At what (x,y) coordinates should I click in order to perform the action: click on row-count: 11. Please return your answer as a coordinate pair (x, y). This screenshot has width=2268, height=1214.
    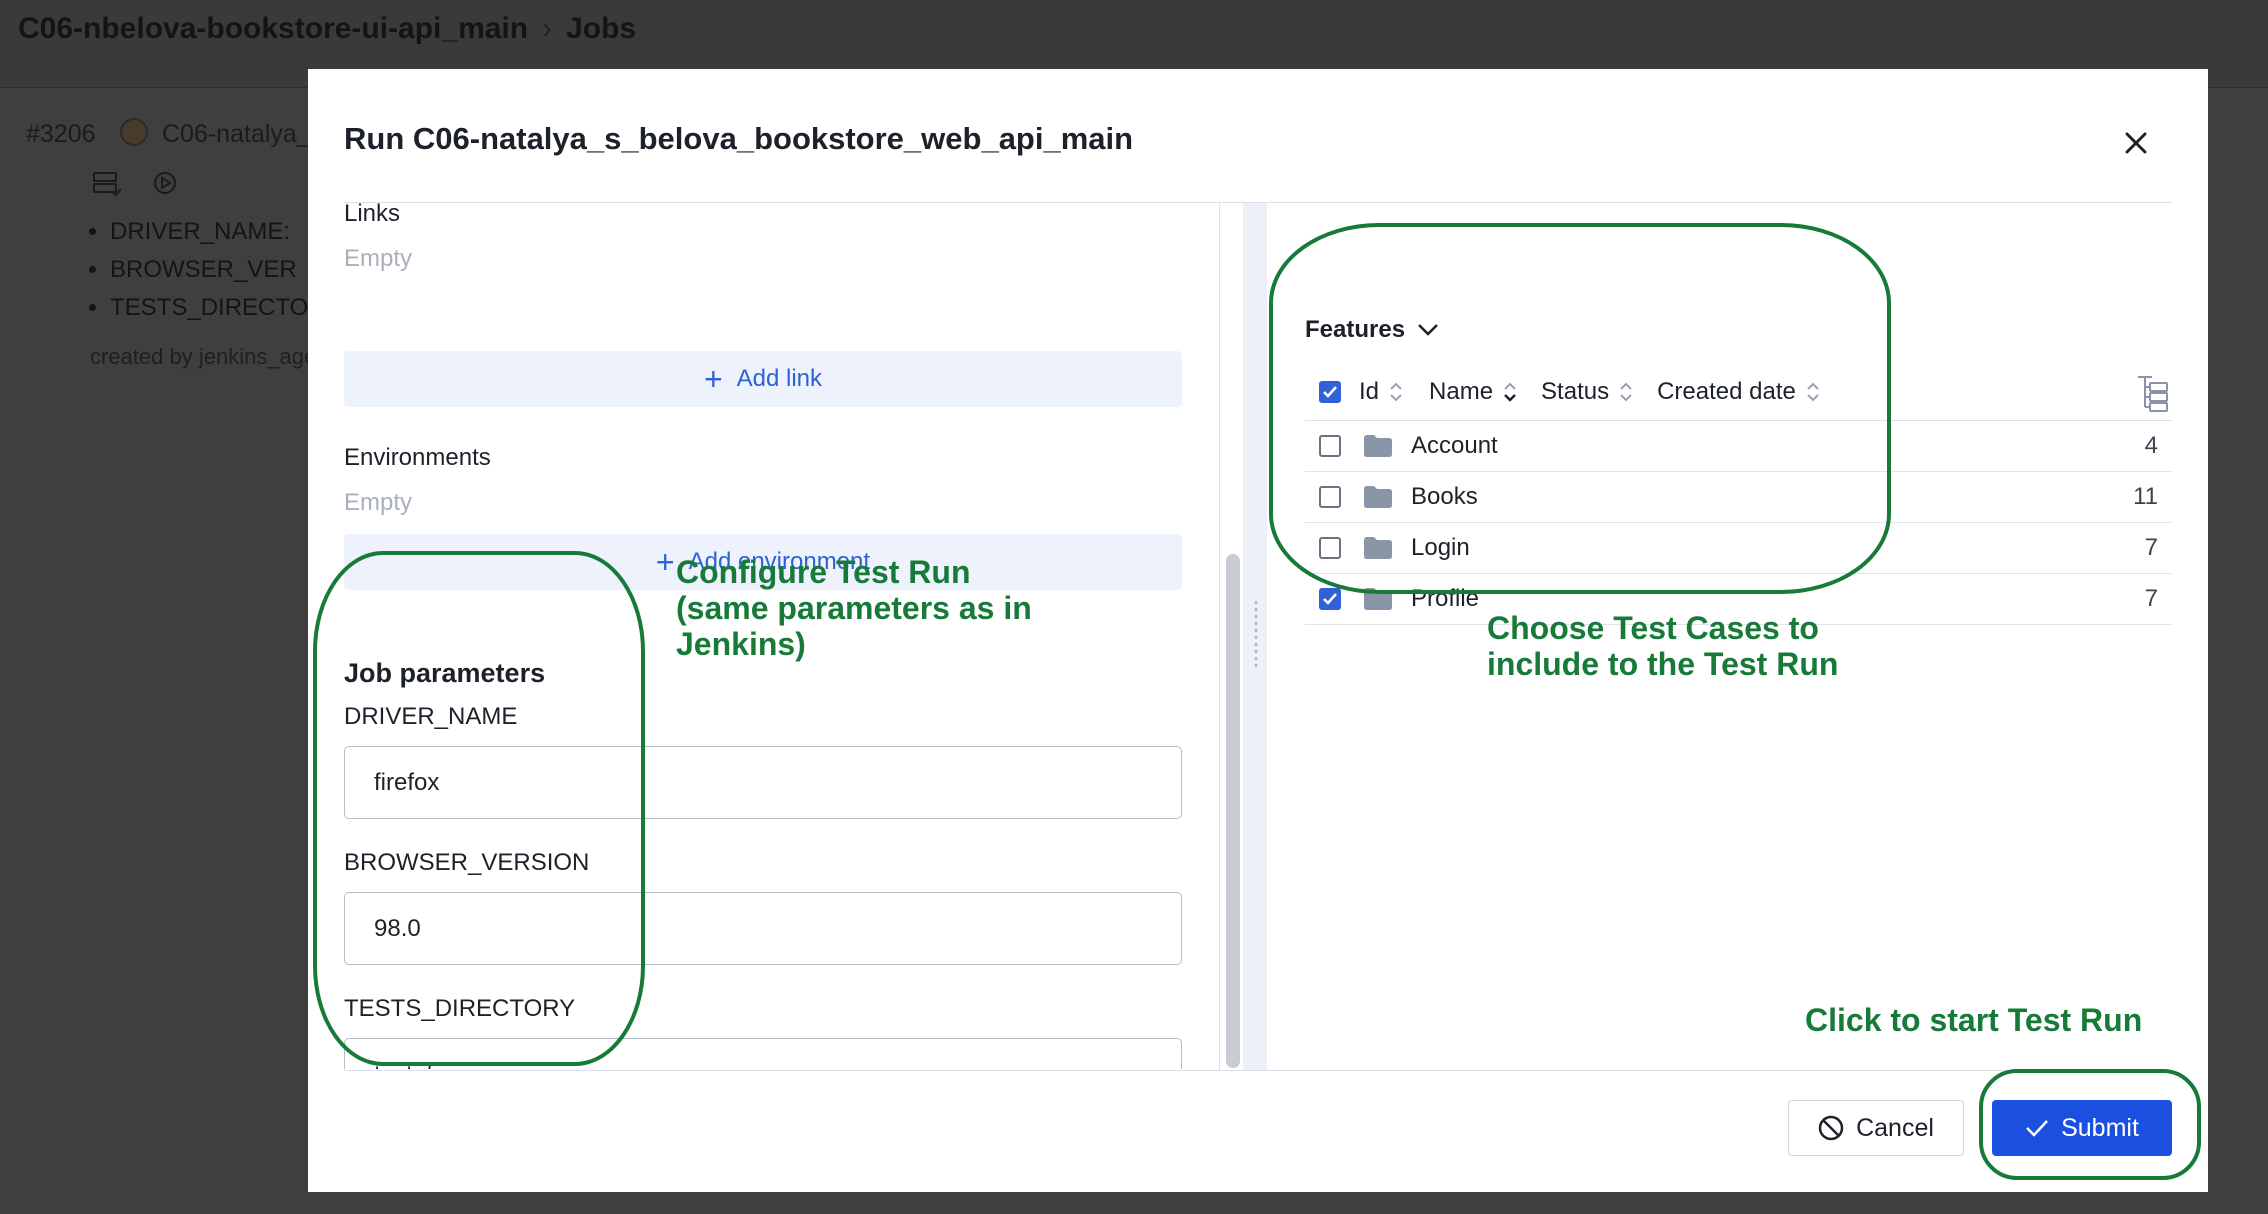
    Looking at the image, I should click on (2145, 496).